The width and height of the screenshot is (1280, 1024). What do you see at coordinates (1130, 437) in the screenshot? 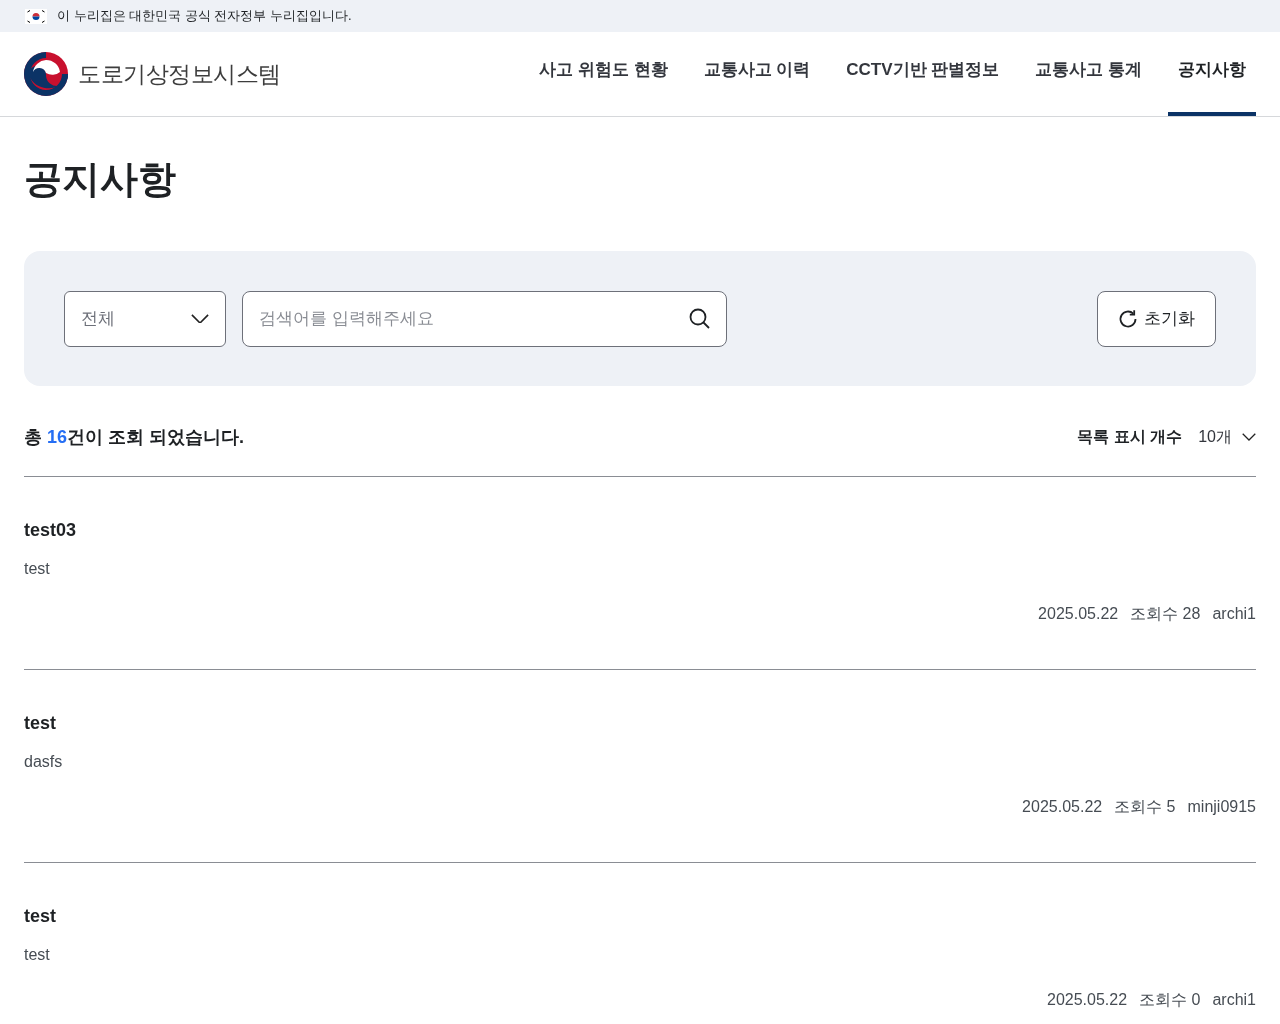
I see `page-size-label: 목록 표시 개수` at bounding box center [1130, 437].